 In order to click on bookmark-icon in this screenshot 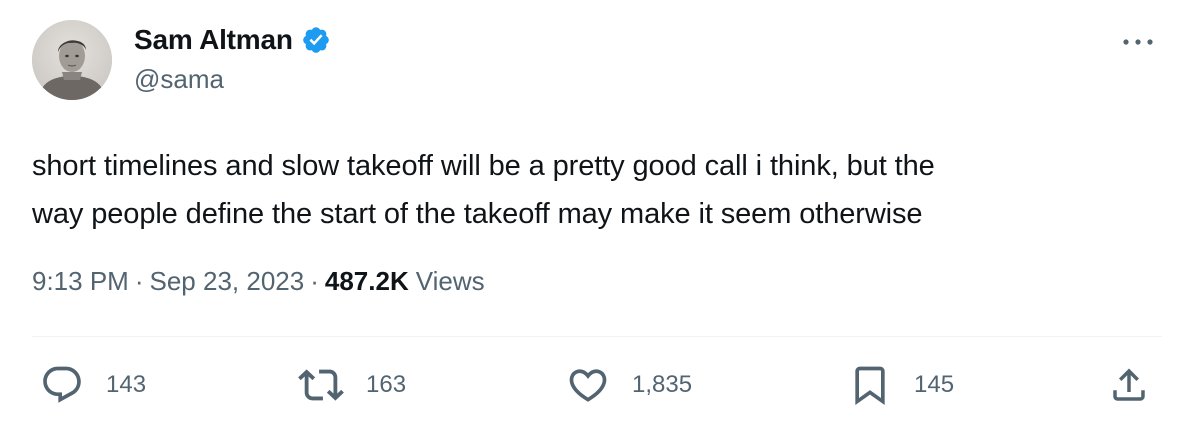, I will do `click(870, 385)`.